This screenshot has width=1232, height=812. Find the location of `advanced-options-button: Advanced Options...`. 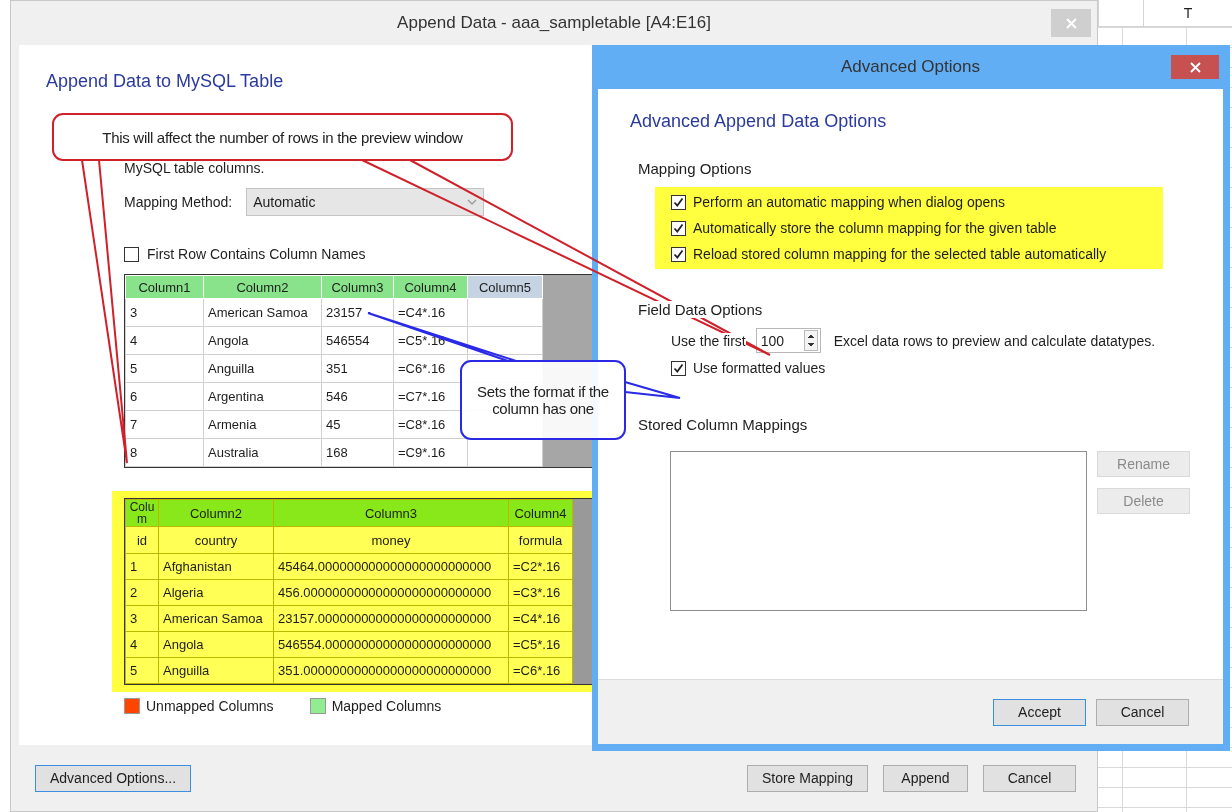

advanced-options-button: Advanced Options... is located at coordinates (113, 778).